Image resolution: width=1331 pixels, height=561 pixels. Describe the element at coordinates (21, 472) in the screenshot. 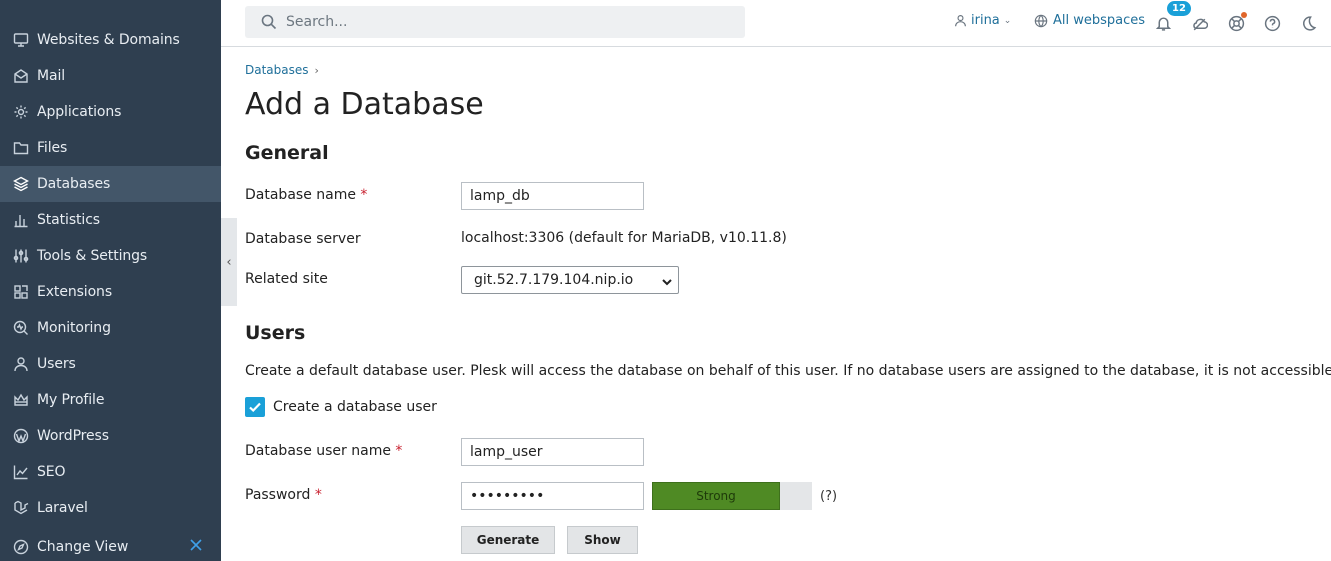

I see `seo-chart-icon` at that location.